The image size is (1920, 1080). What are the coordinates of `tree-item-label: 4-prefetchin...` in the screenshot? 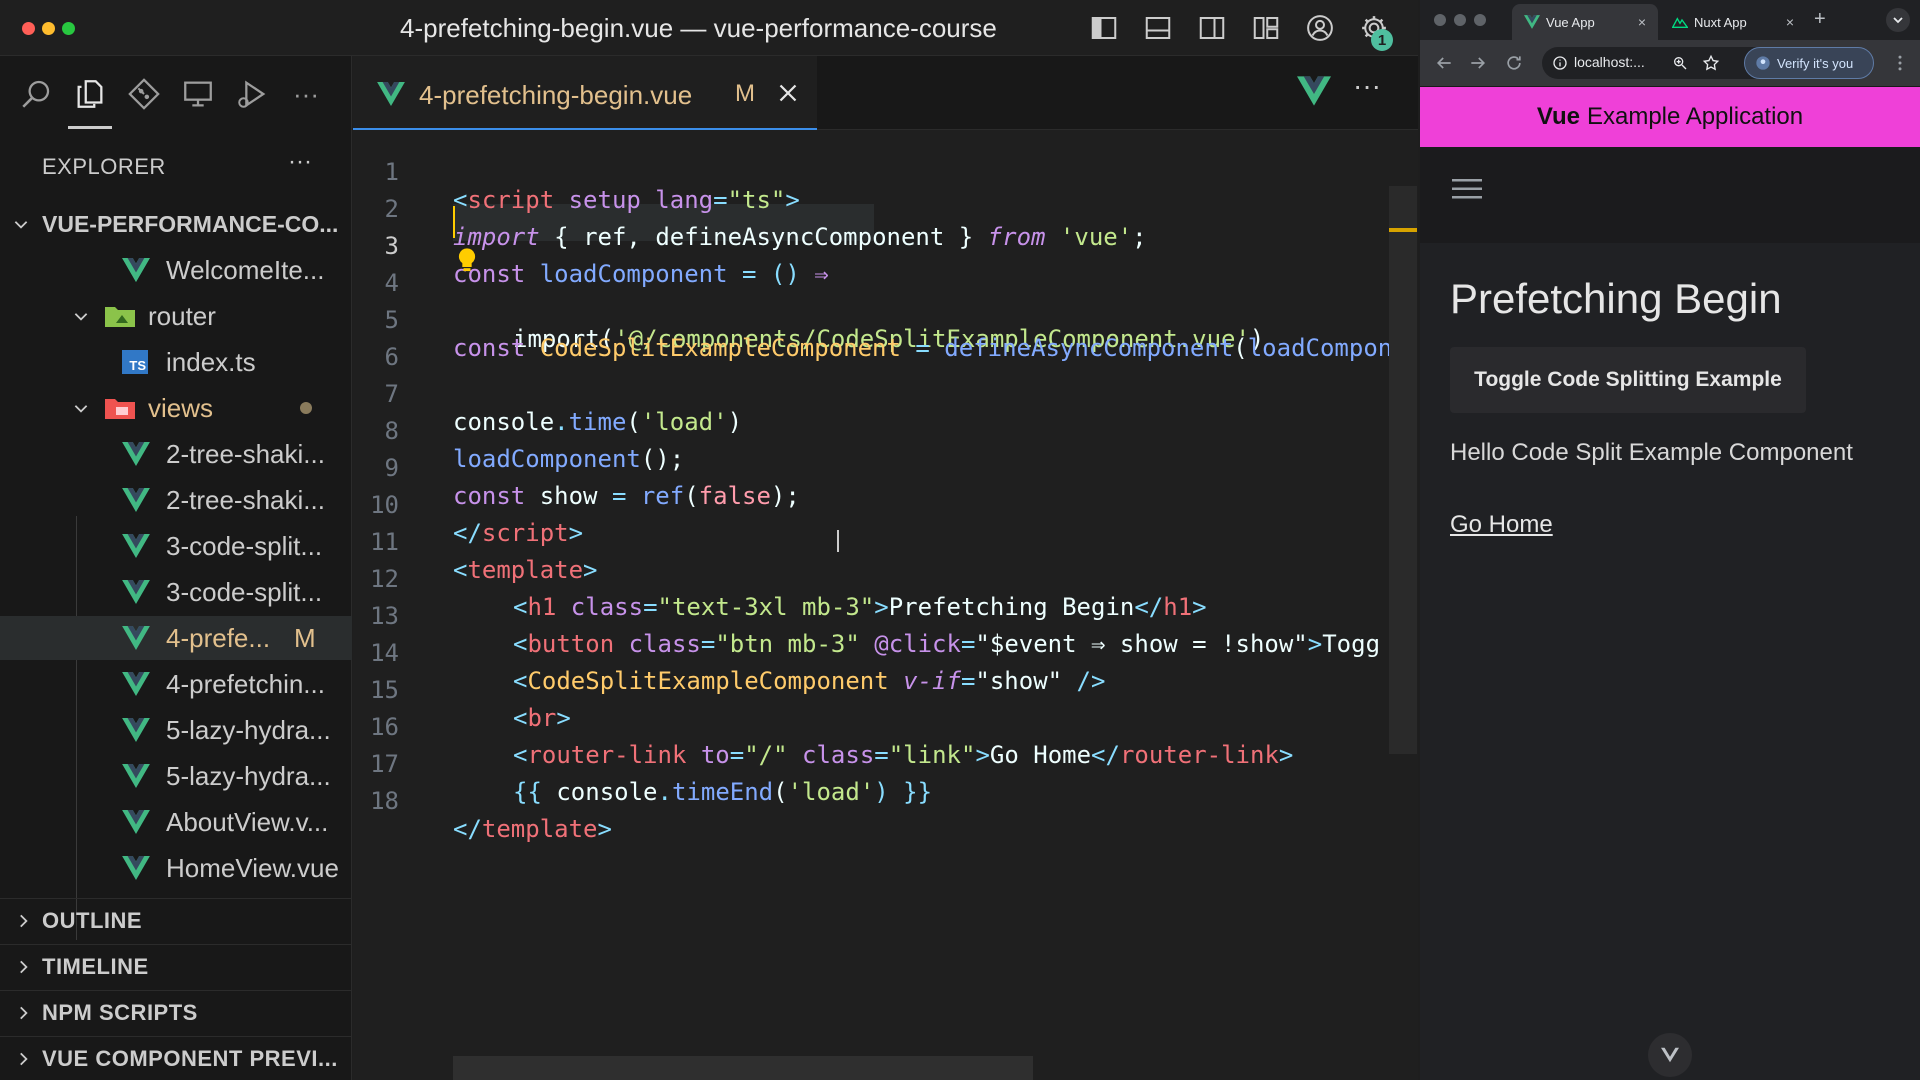 It's located at (245, 683).